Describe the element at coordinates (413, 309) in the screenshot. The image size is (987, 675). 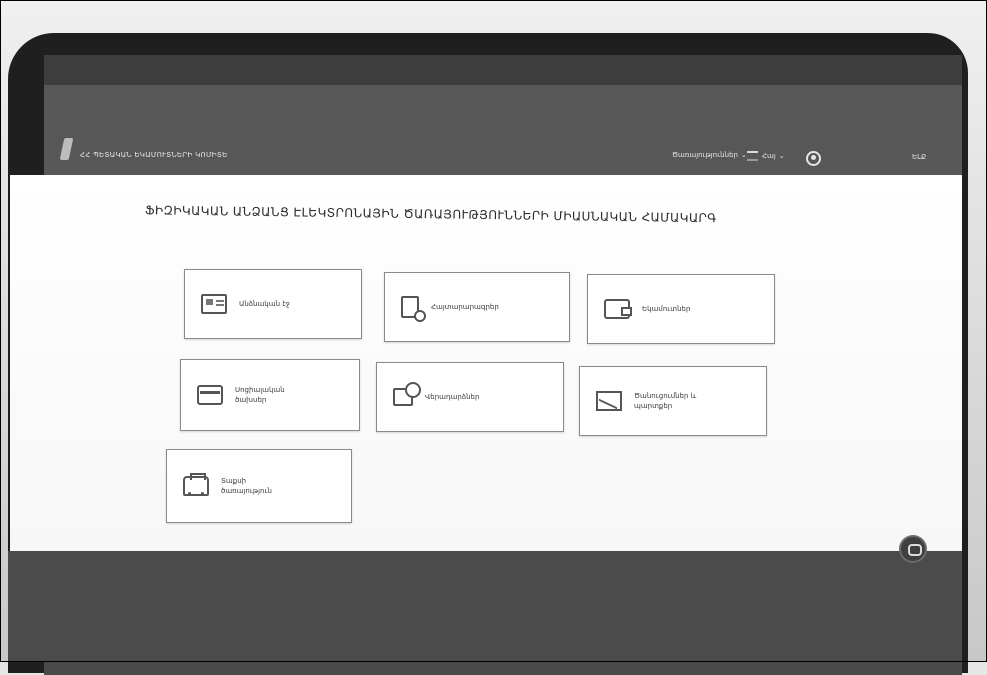
I see `document-icon` at that location.